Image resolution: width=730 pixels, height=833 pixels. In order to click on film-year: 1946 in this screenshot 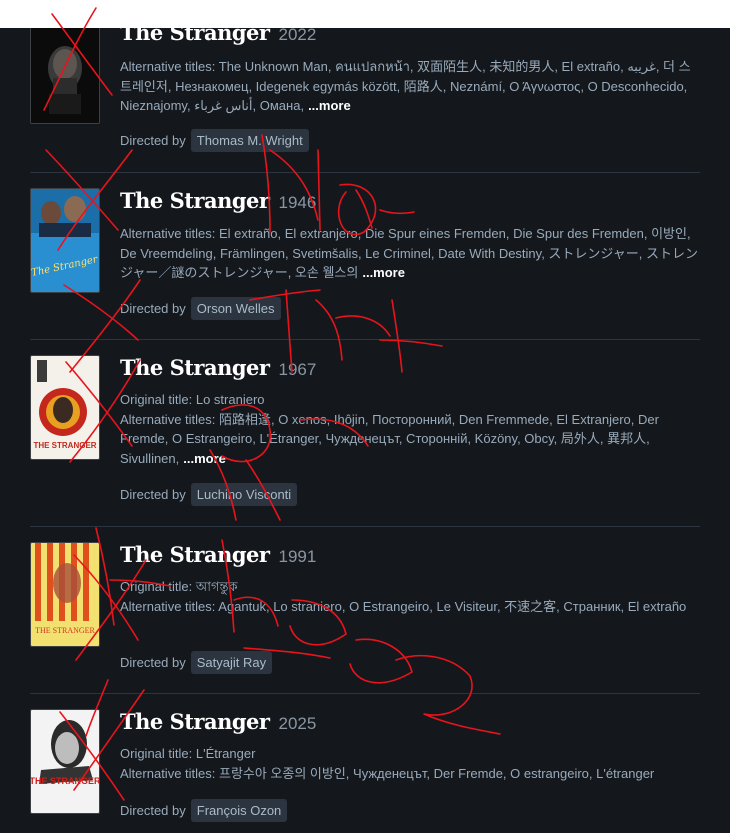, I will do `click(297, 203)`.